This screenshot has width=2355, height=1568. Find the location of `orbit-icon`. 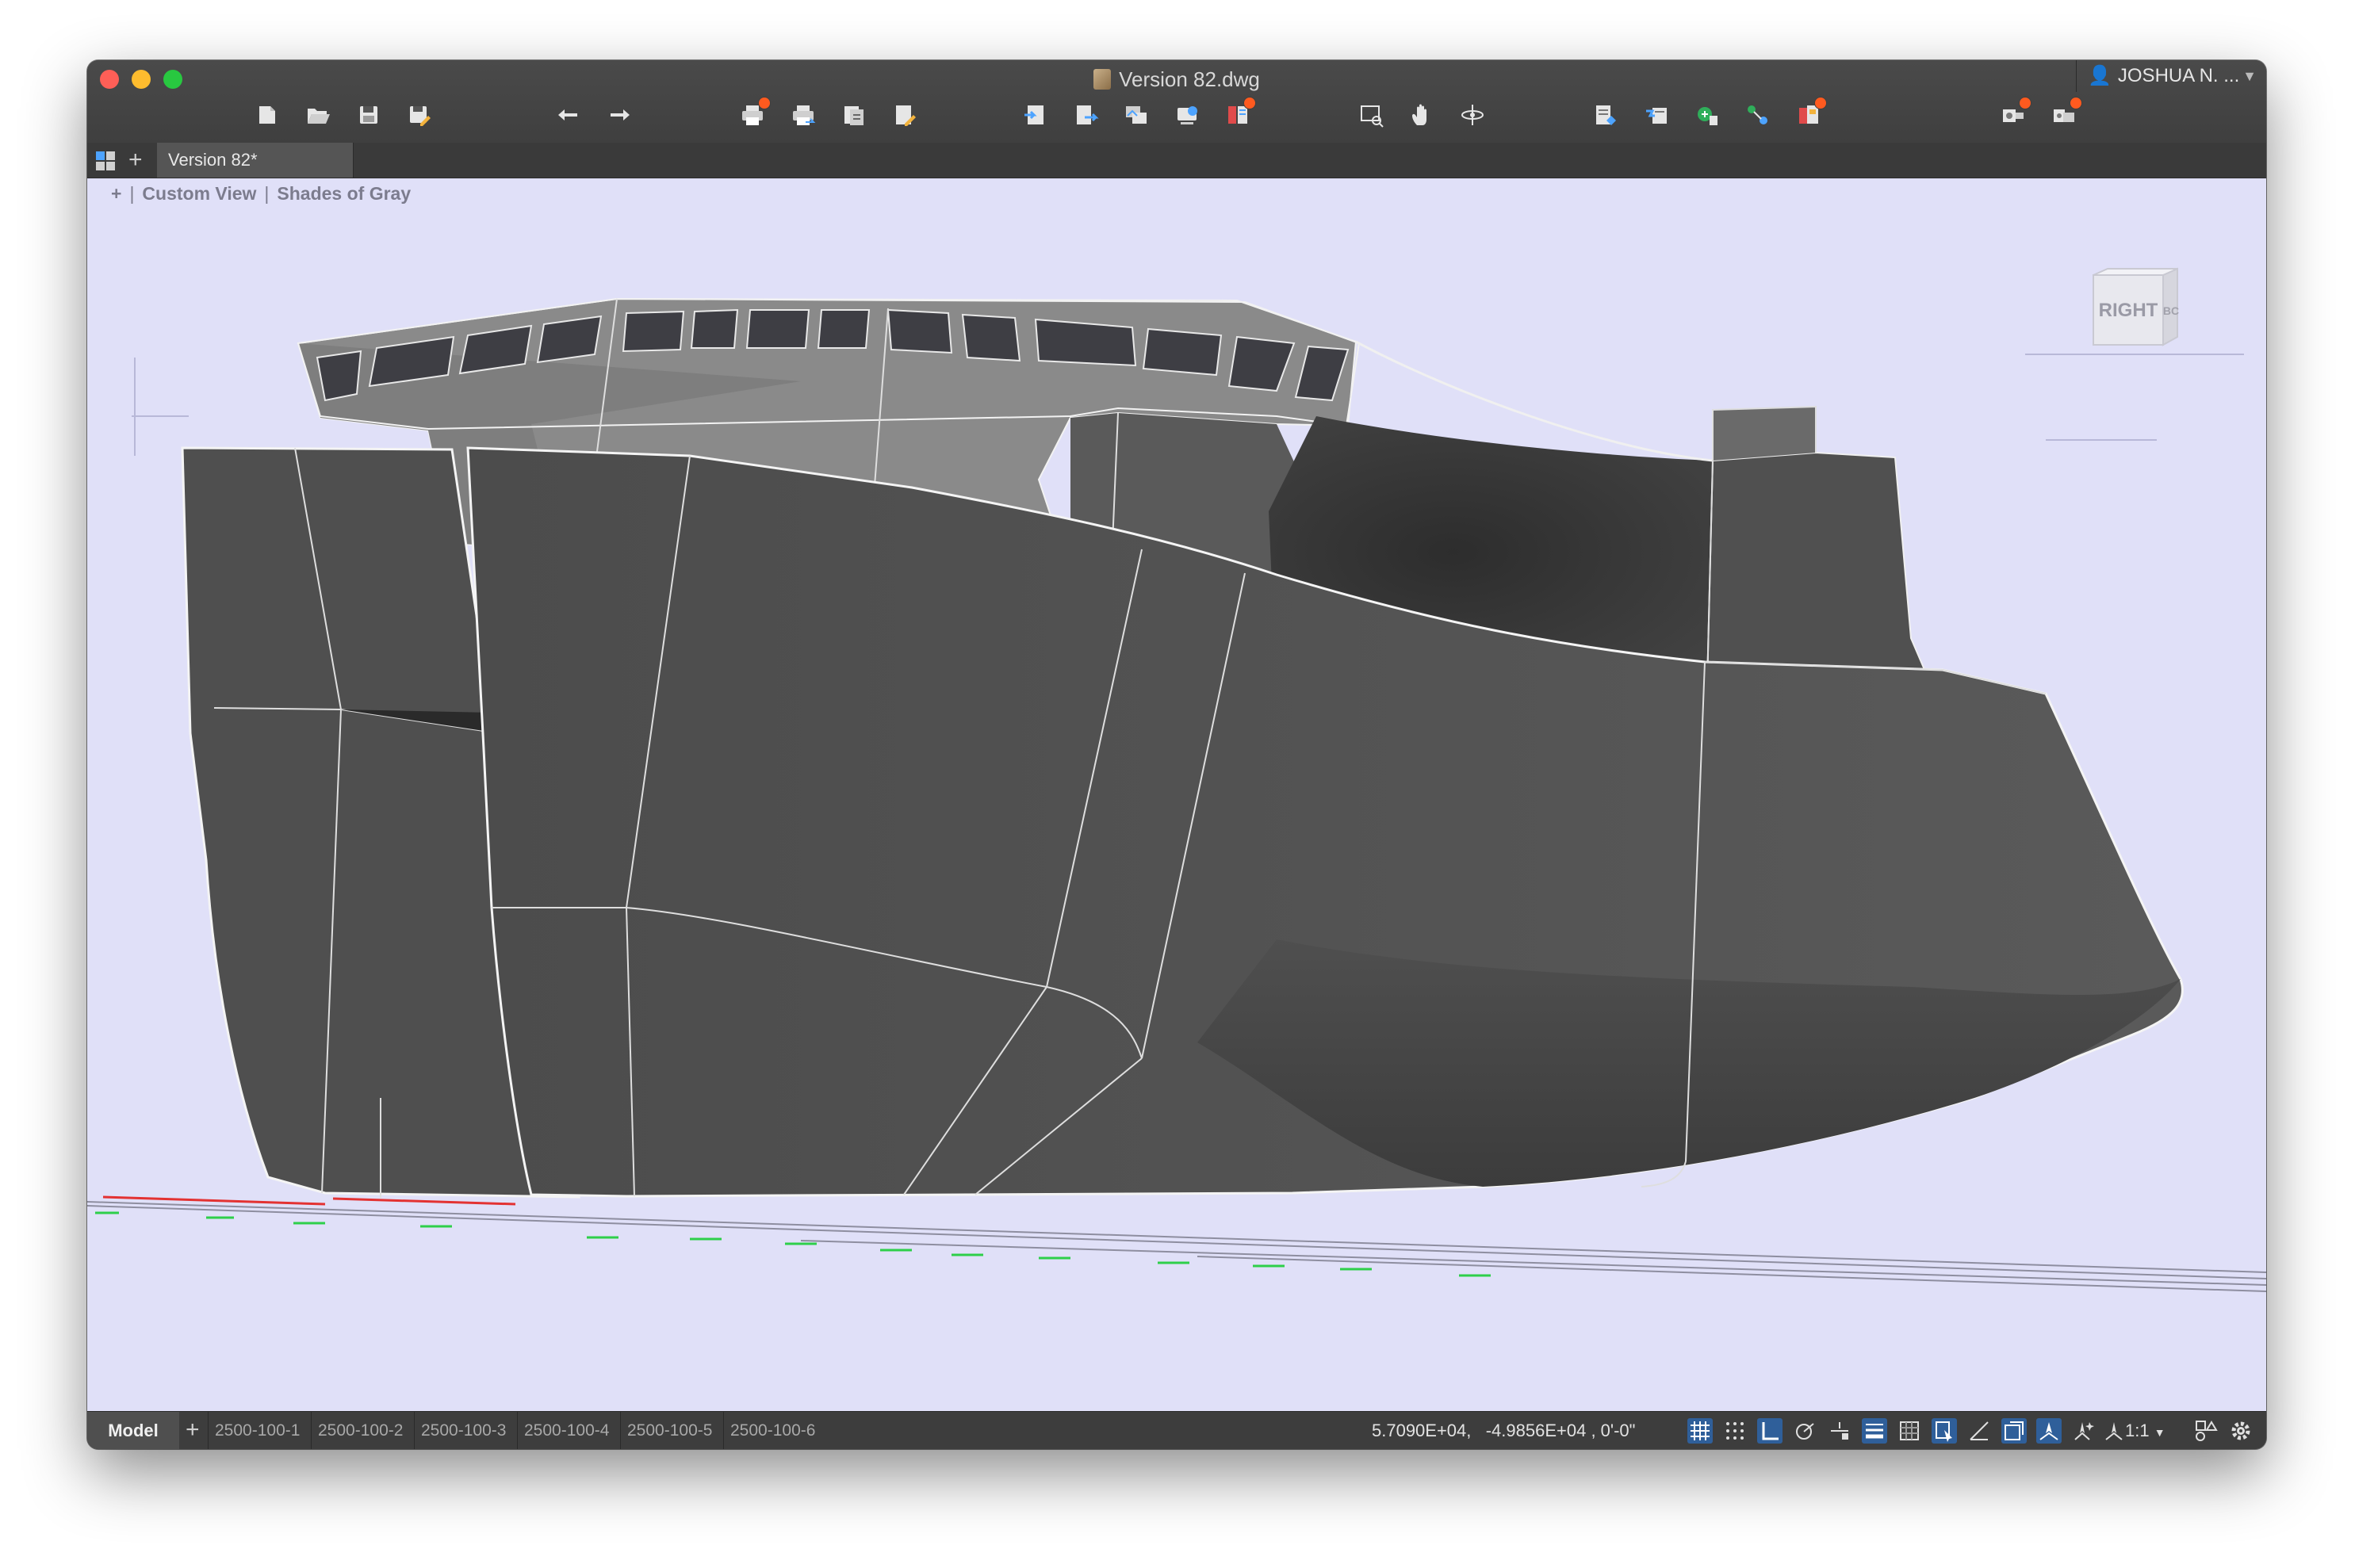

orbit-icon is located at coordinates (1472, 115).